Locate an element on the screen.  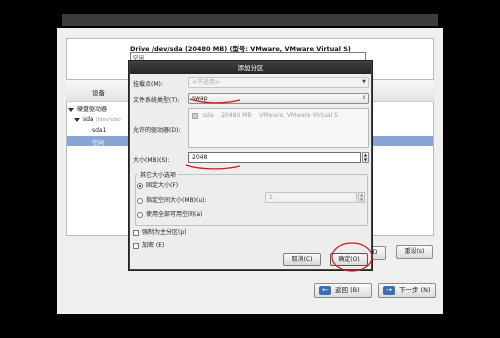
fstype-value: swap is located at coordinates (200, 98).